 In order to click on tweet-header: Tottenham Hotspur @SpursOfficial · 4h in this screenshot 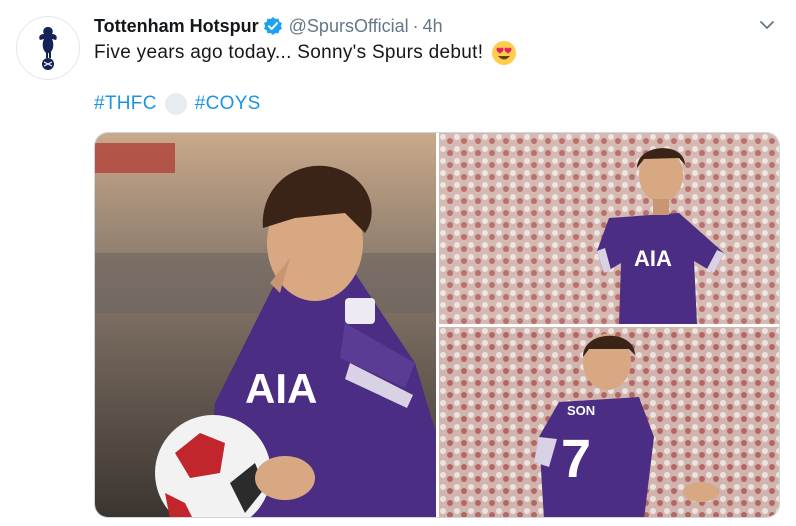, I will do `click(435, 26)`.